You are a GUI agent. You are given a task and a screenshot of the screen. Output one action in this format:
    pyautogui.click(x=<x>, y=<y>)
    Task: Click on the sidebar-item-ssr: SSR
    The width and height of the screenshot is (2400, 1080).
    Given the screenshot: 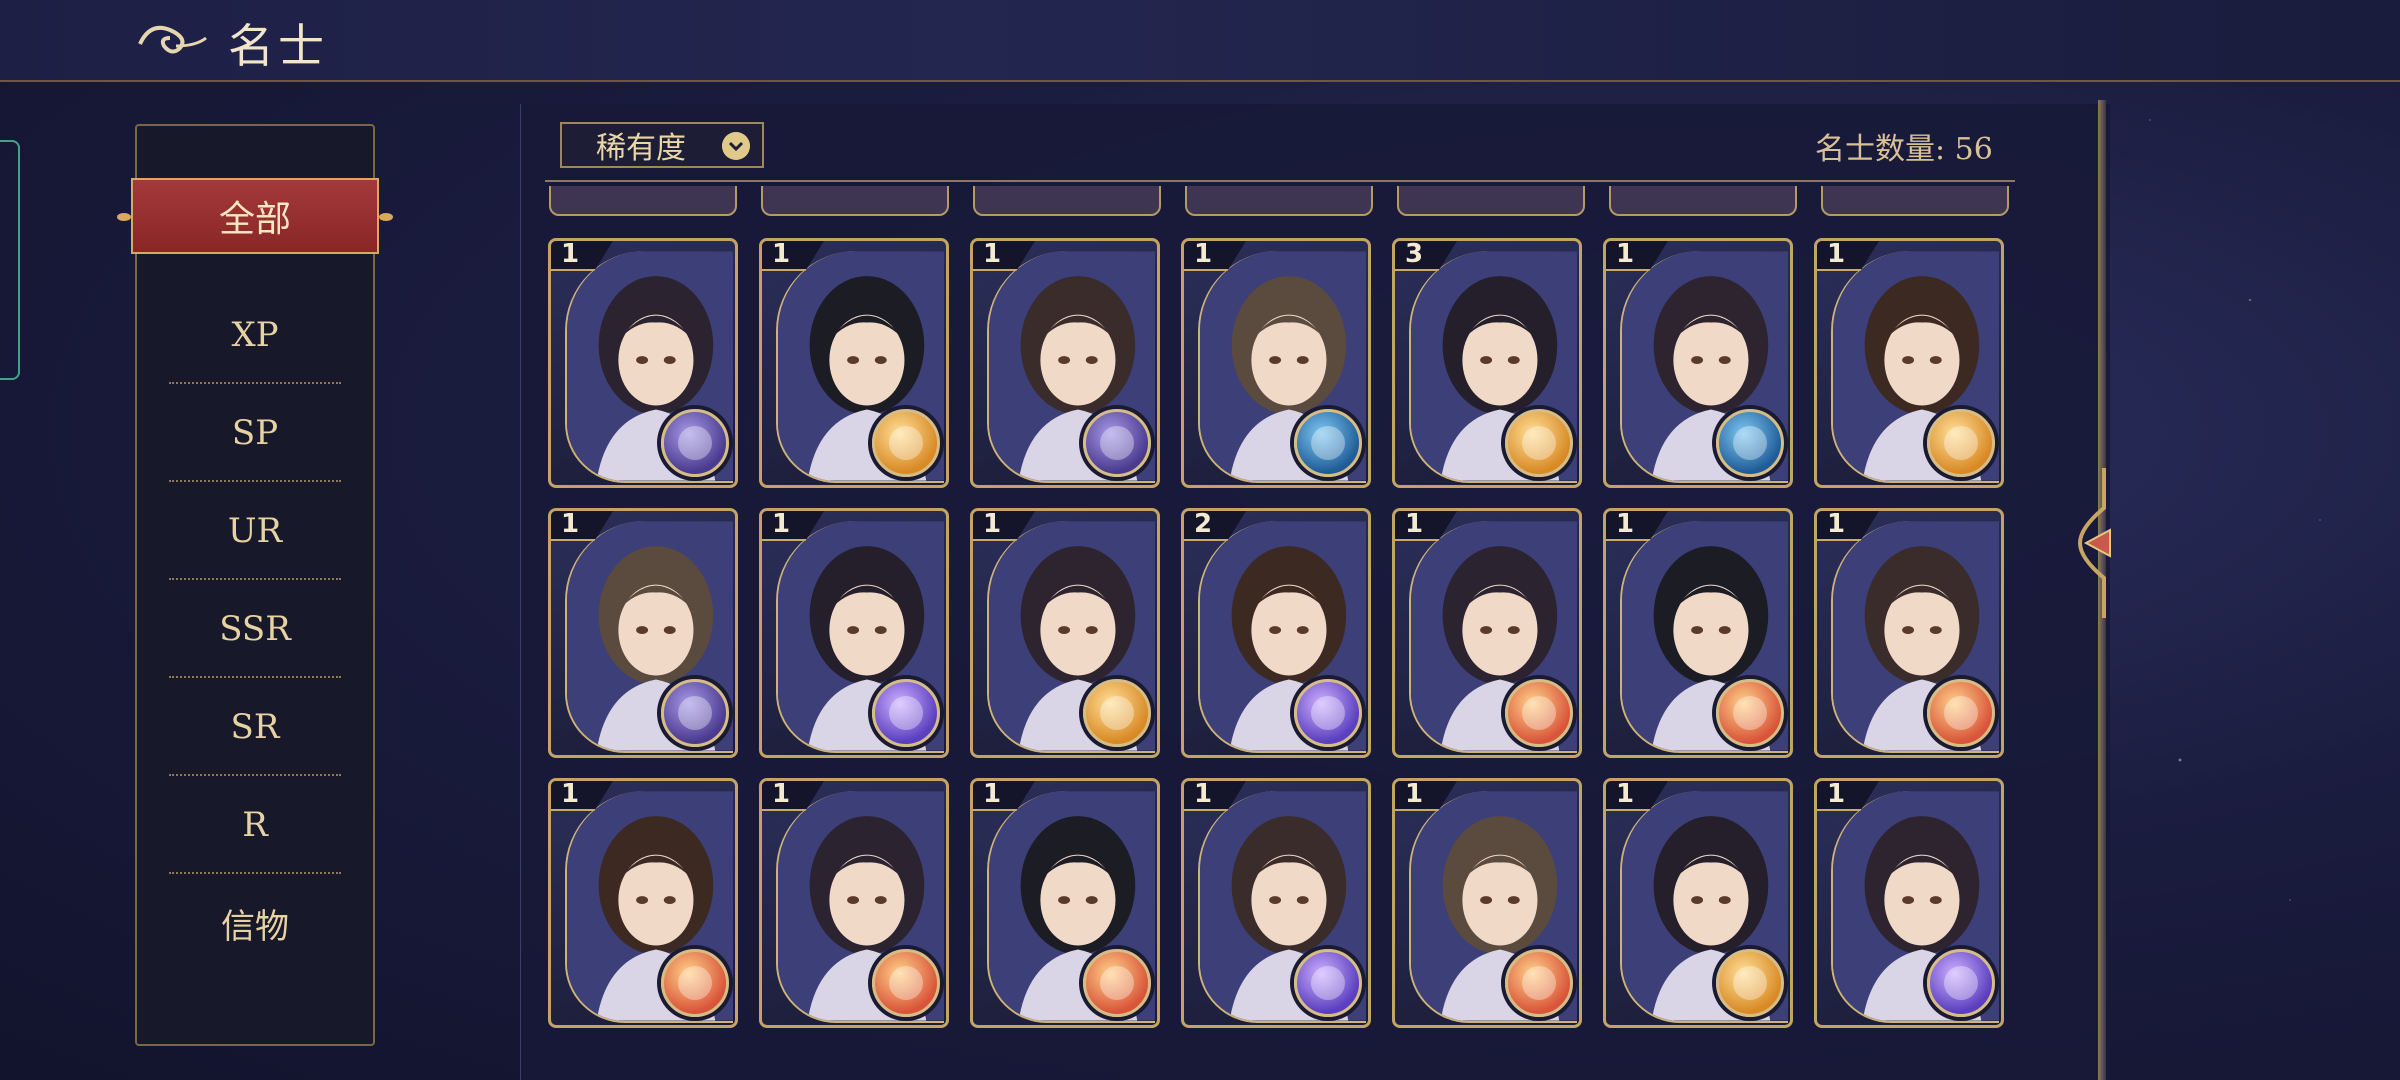 What is the action you would take?
    pyautogui.click(x=255, y=629)
    